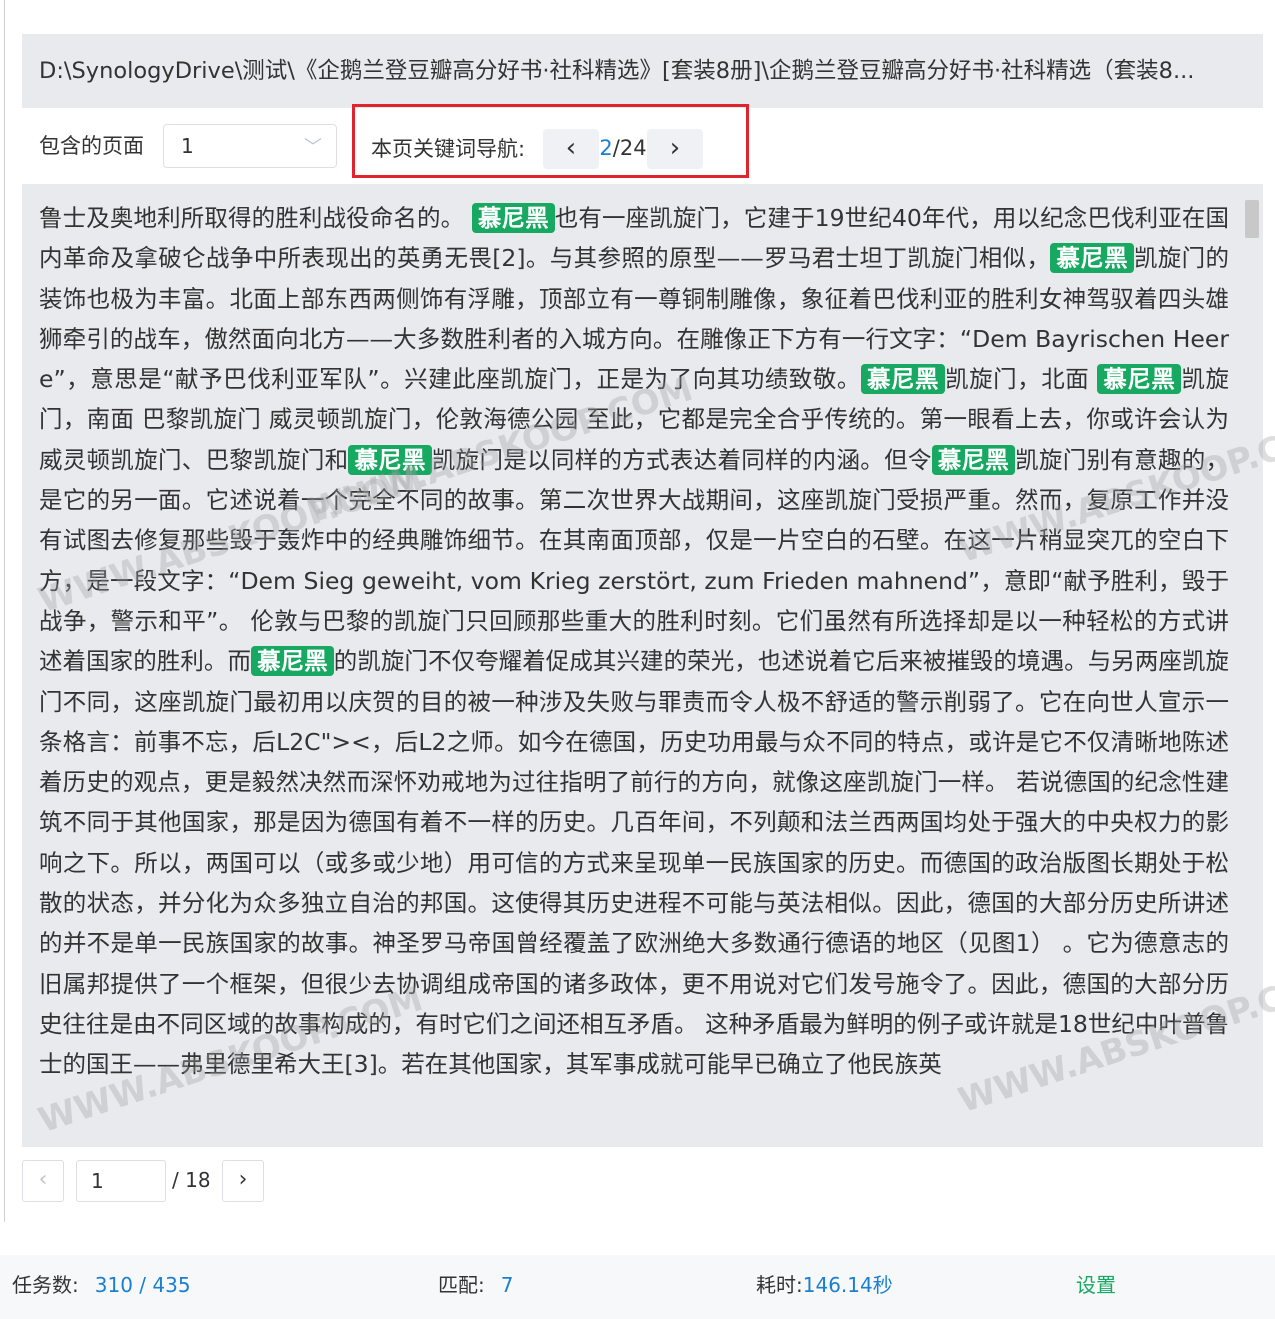 The width and height of the screenshot is (1275, 1319). I want to click on pages-label: 包含的页面, so click(91, 146).